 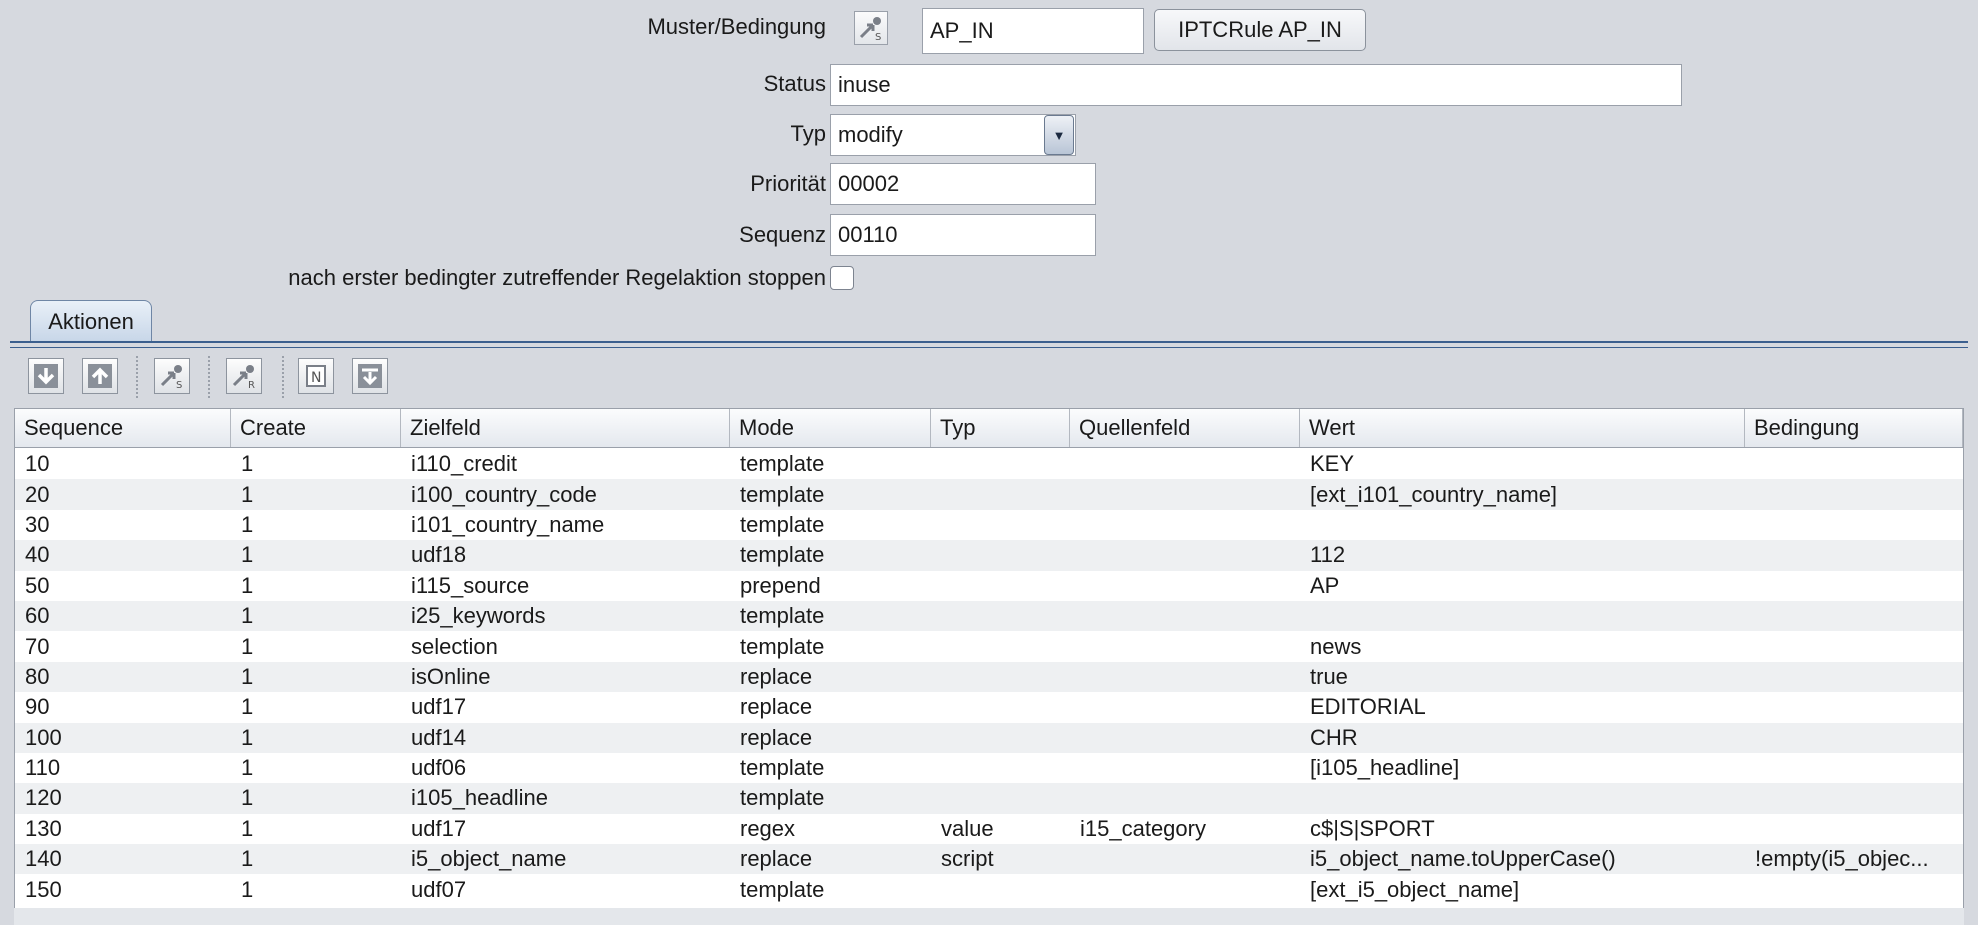 I want to click on table-row: 50 1 i115_source prepend AP, so click(x=989, y=586).